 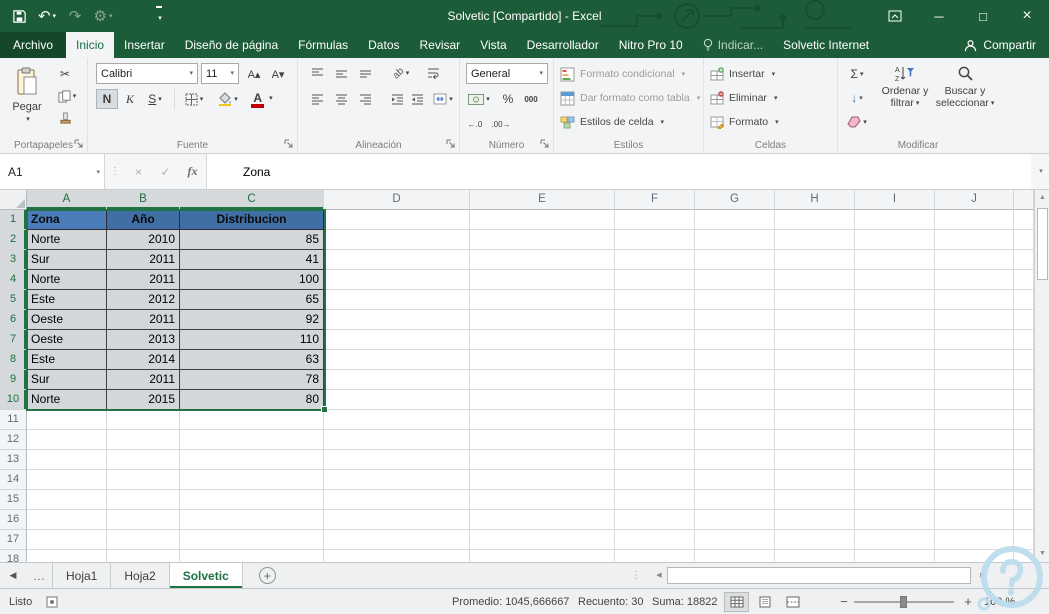 What do you see at coordinates (542, 380) in the screenshot?
I see `cell-E9` at bounding box center [542, 380].